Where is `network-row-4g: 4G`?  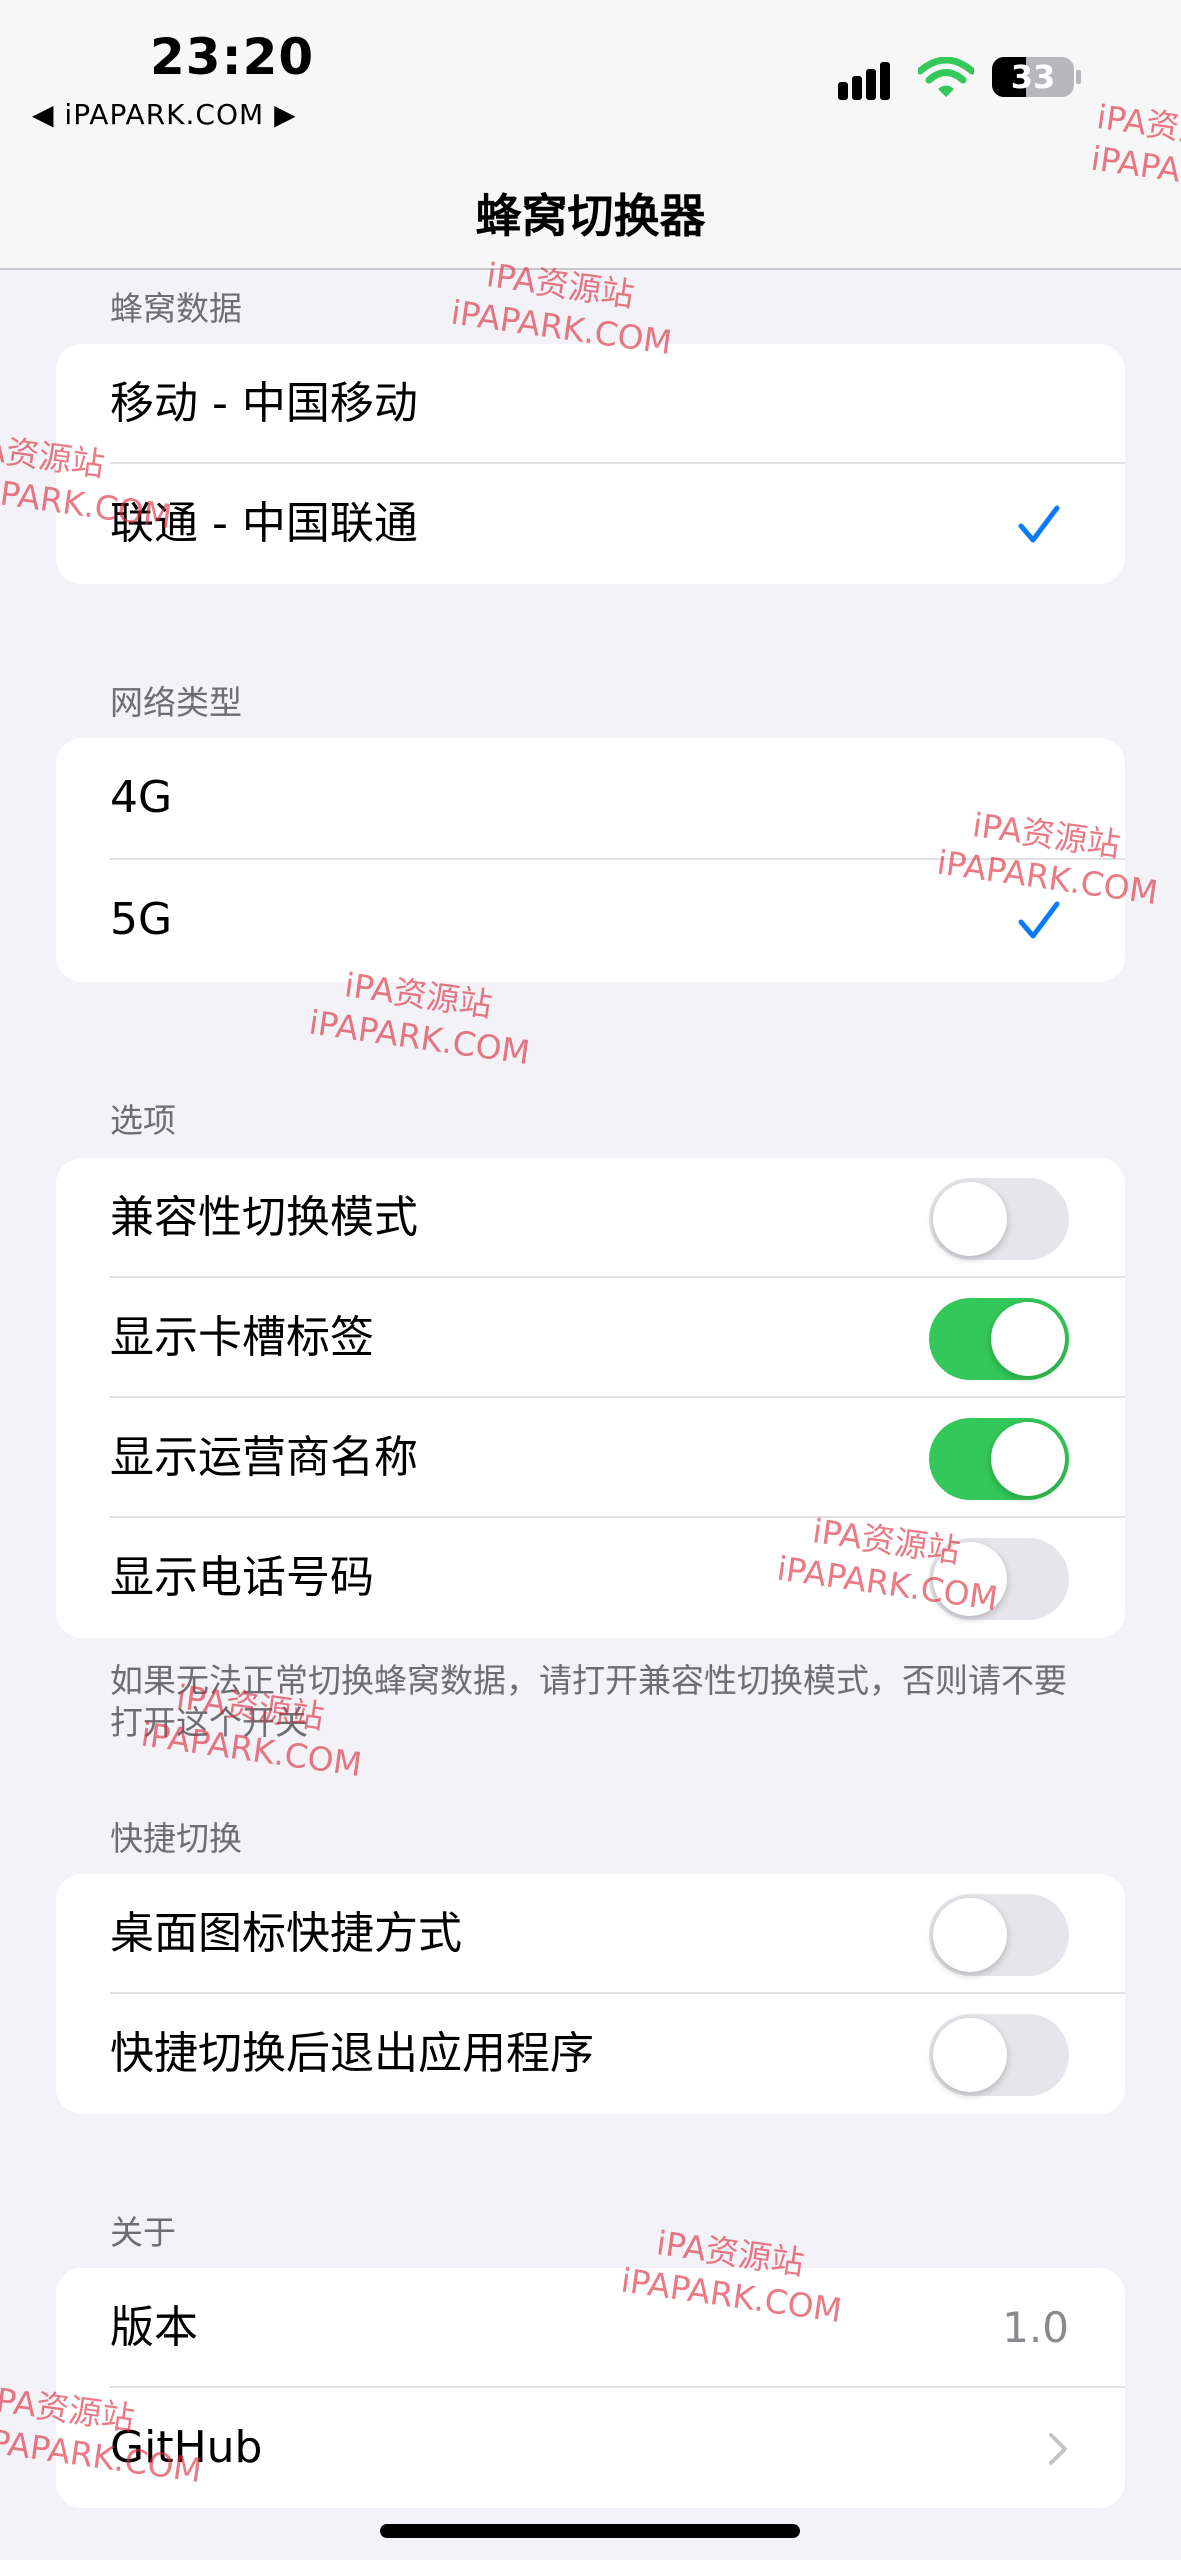
network-row-4g: 4G is located at coordinates (590, 799).